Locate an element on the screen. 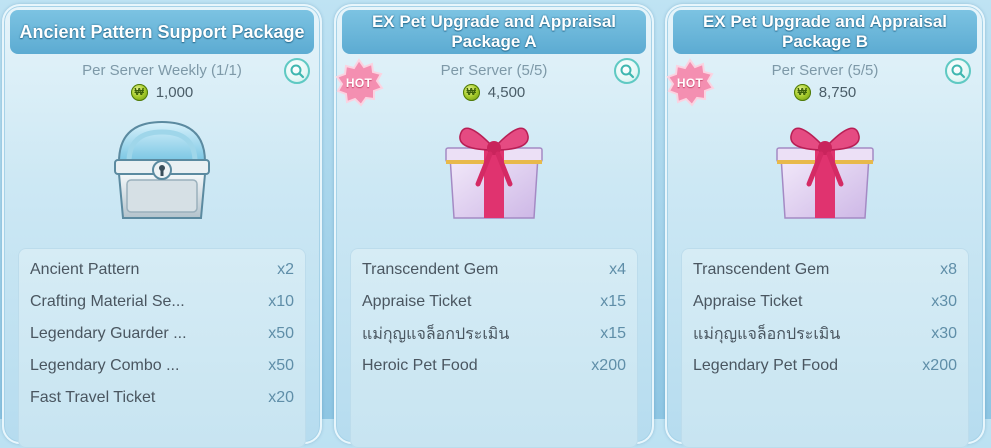 The width and height of the screenshot is (991, 448). package-title: EX Pet Upgrade and Appraisal Package A is located at coordinates (494, 32).